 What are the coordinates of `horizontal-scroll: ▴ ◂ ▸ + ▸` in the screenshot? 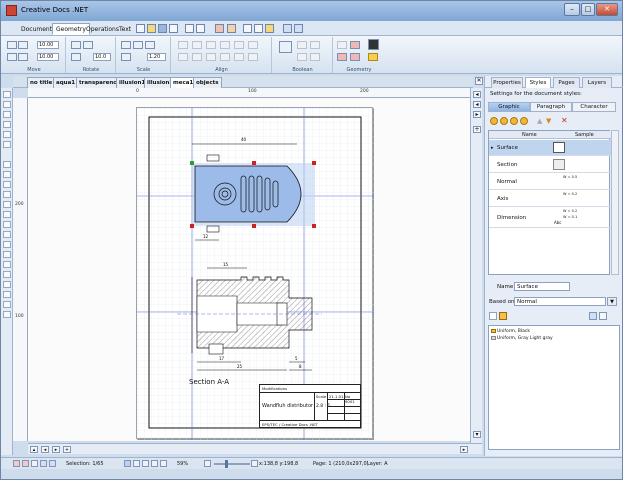 It's located at (255, 448).